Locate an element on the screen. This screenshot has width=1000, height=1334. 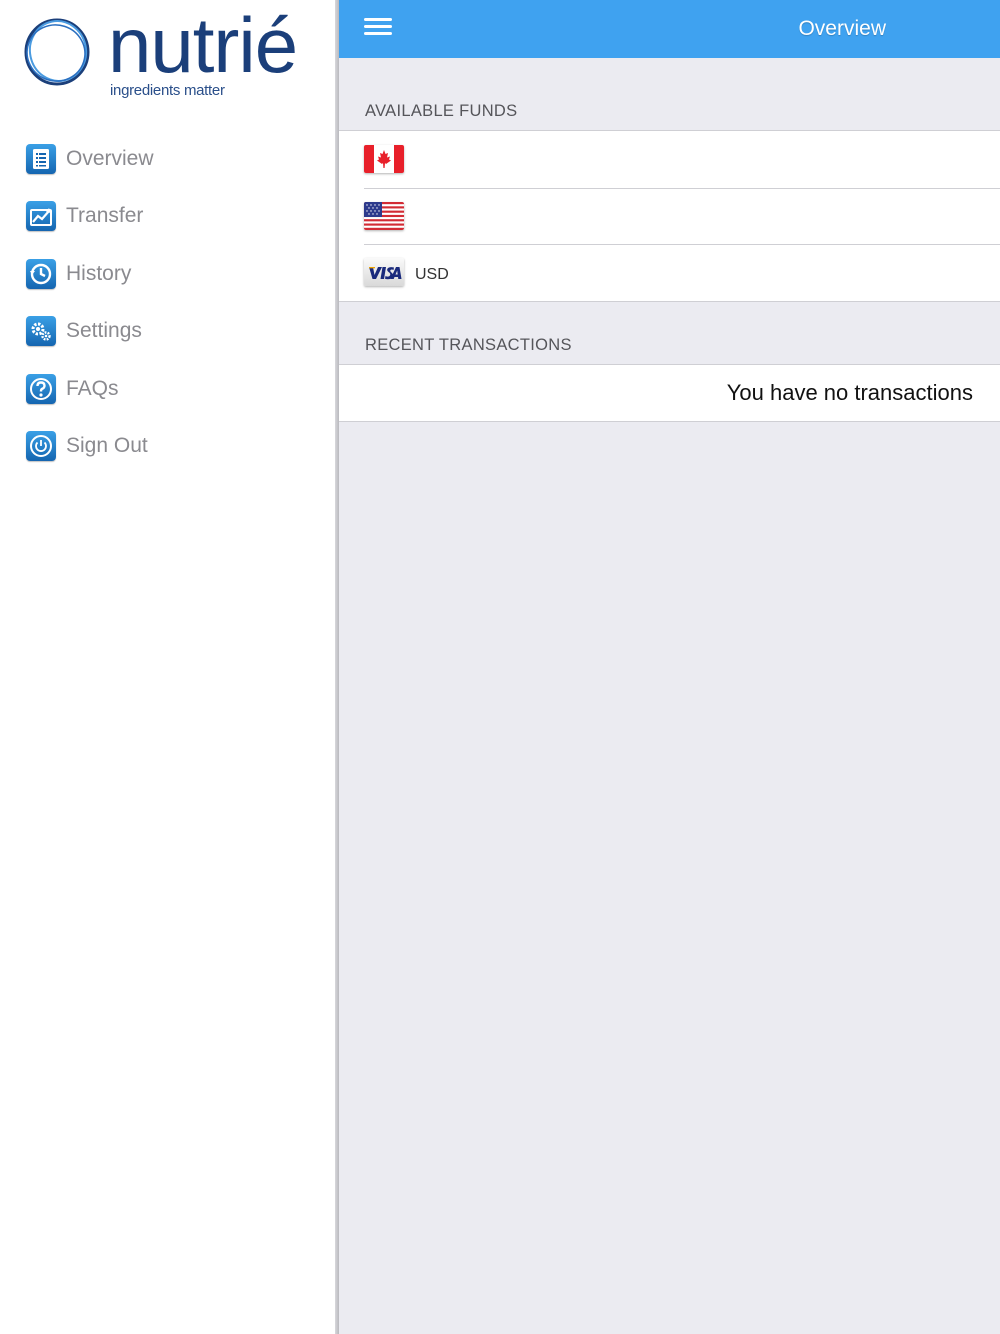
sidebar-item-label: History is located at coordinates (99, 273).